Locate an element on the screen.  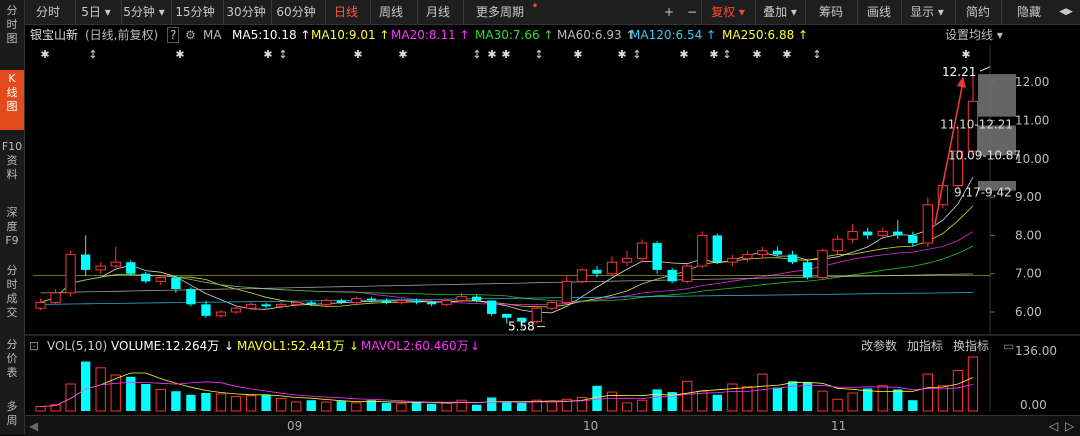
sidebar-tab: 分 时 成 交 is located at coordinates (12, 295).